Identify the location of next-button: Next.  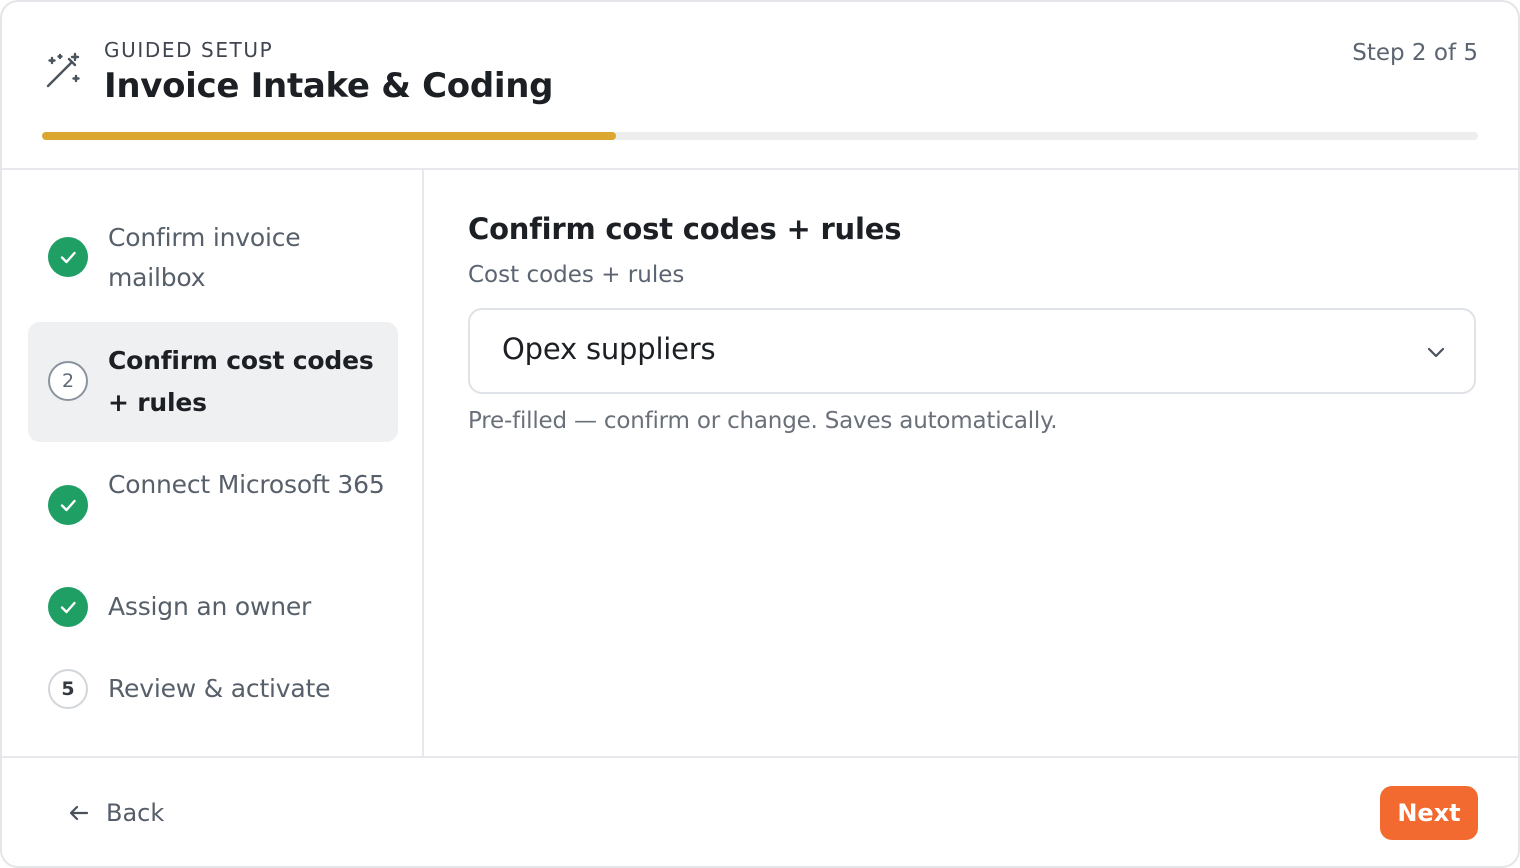
(1429, 813).